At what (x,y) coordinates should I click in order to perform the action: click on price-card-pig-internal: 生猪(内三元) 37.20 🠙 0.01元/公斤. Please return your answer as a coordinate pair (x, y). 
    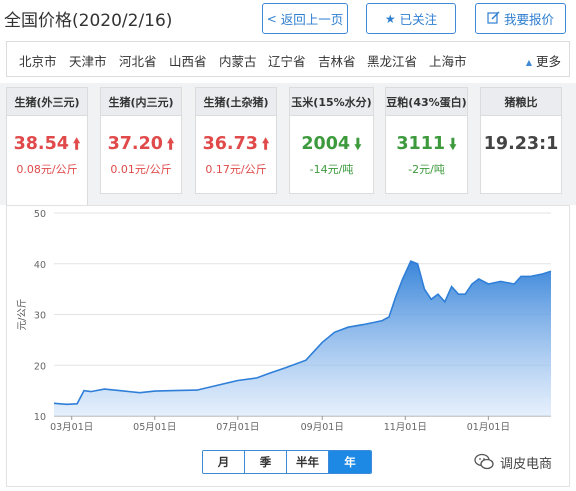
    Looking at the image, I should click on (141, 140).